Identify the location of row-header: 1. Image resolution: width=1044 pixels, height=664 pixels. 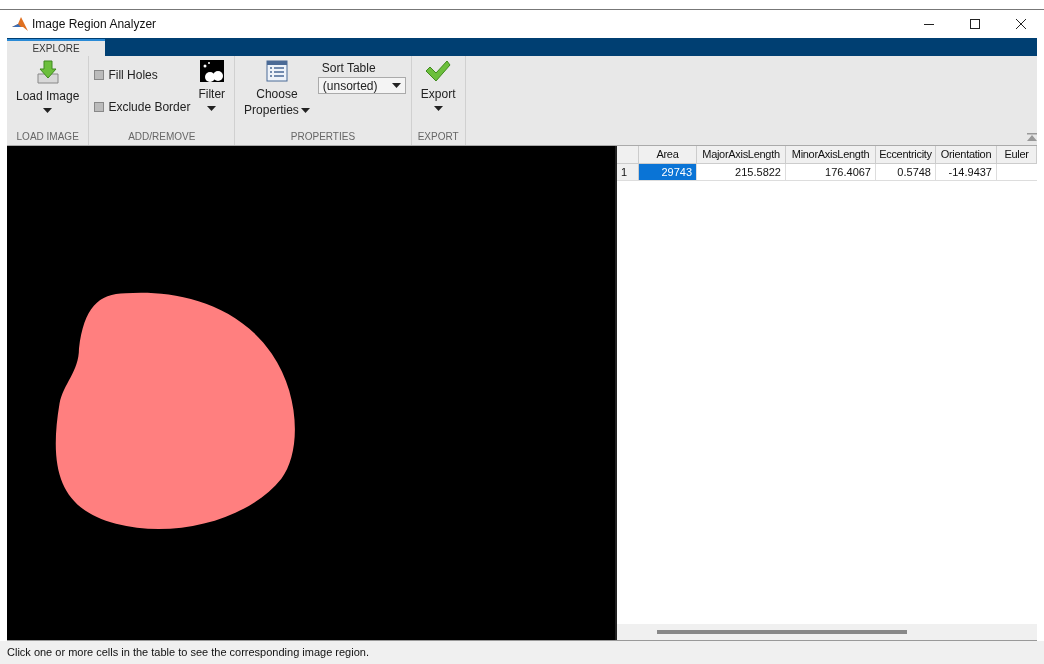
(628, 172).